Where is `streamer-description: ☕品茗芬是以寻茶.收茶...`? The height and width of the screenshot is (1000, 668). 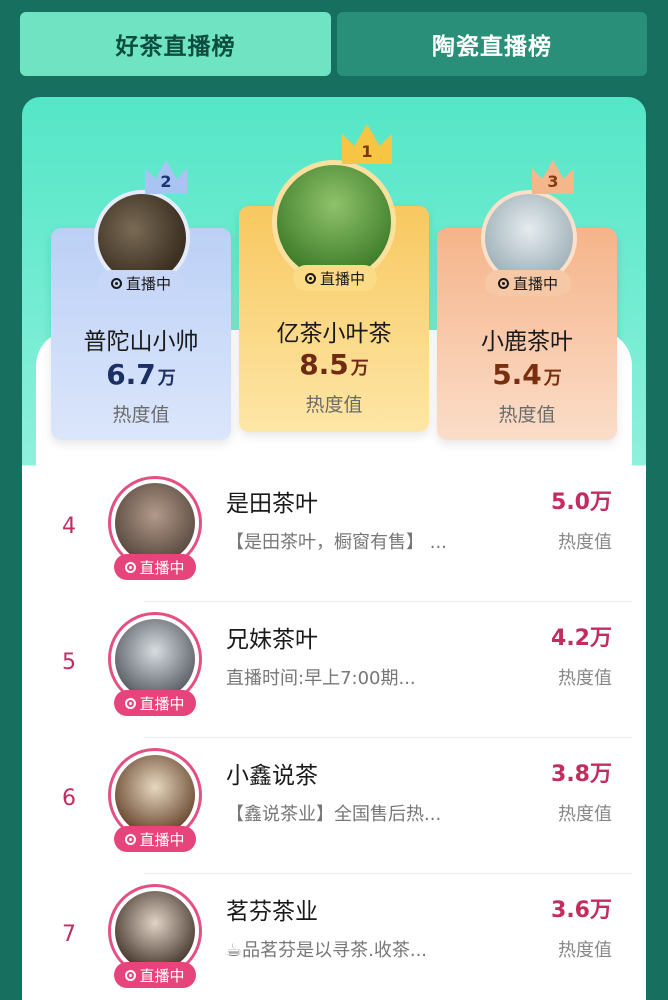
streamer-description: ☕品茗芬是以寻茶.收茶... is located at coordinates (327, 950).